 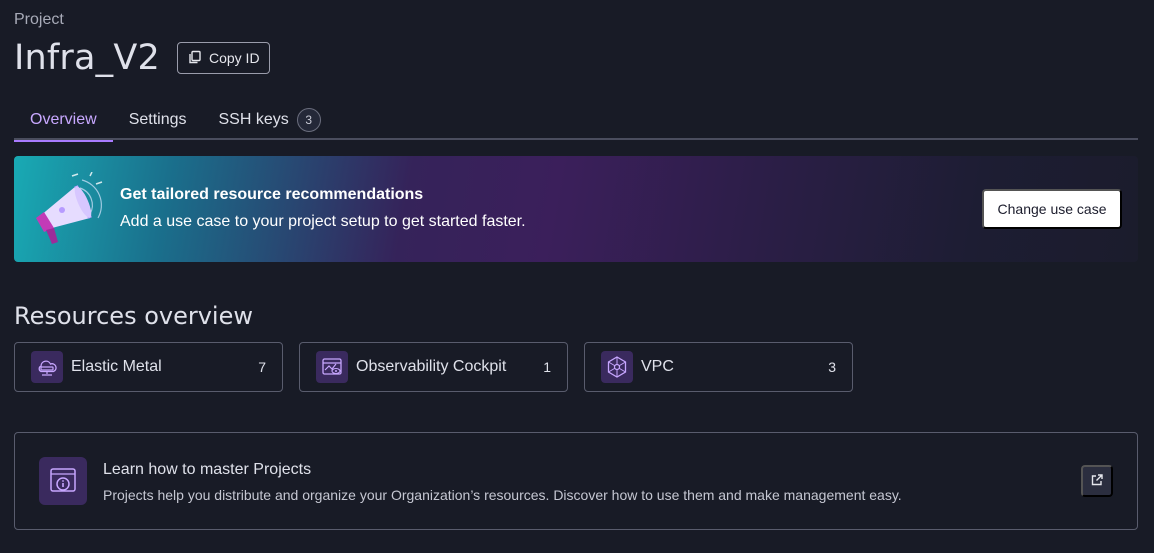 What do you see at coordinates (576, 121) in the screenshot?
I see `tab-bar: Overview Settings SSH keys 3` at bounding box center [576, 121].